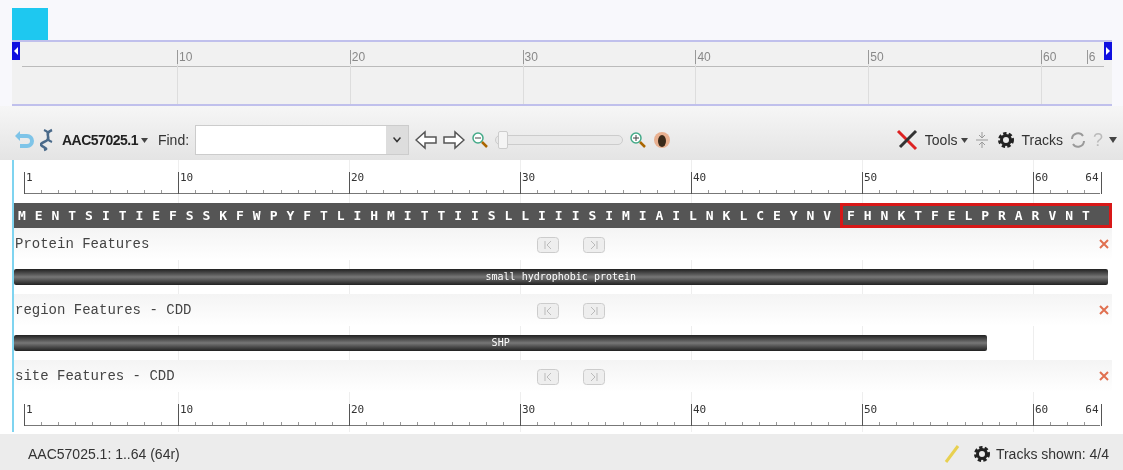  Describe the element at coordinates (501, 343) in the screenshot. I see `feature-bar: SHP` at that location.